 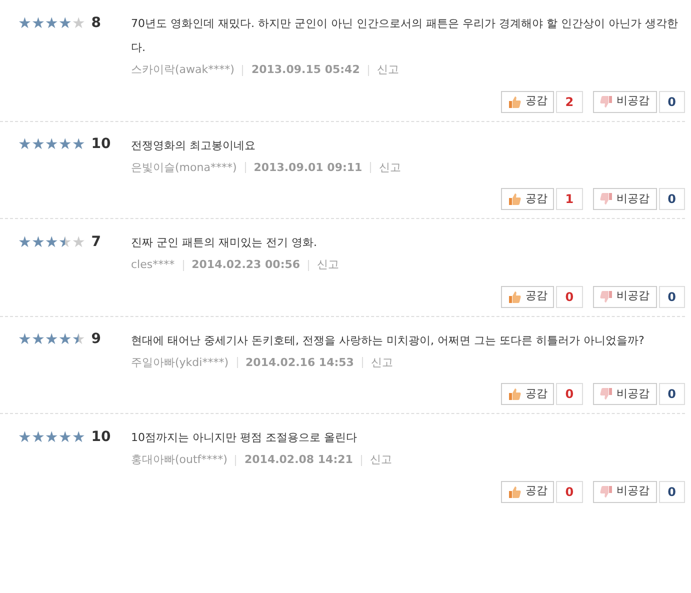 What do you see at coordinates (246, 265) in the screenshot?
I see `review-date: 2014.02.23 00:56` at bounding box center [246, 265].